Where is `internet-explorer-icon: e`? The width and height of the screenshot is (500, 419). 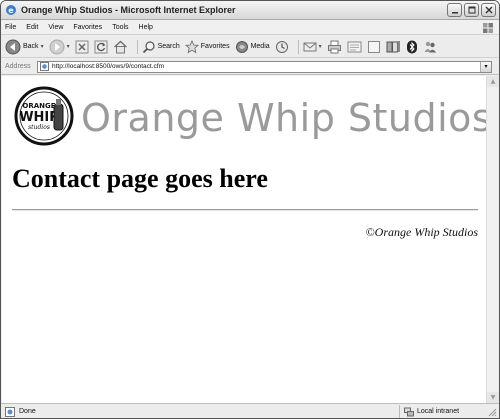 internet-explorer-icon: e is located at coordinates (11, 10).